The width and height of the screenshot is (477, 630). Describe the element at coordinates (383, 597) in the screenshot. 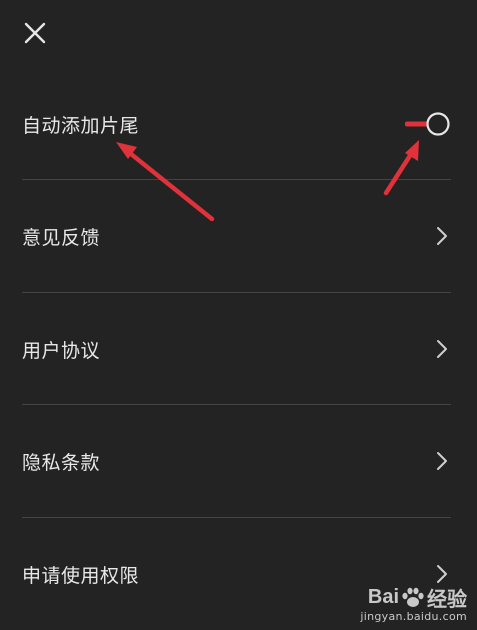

I see `watermark-brand-left: Bai` at that location.